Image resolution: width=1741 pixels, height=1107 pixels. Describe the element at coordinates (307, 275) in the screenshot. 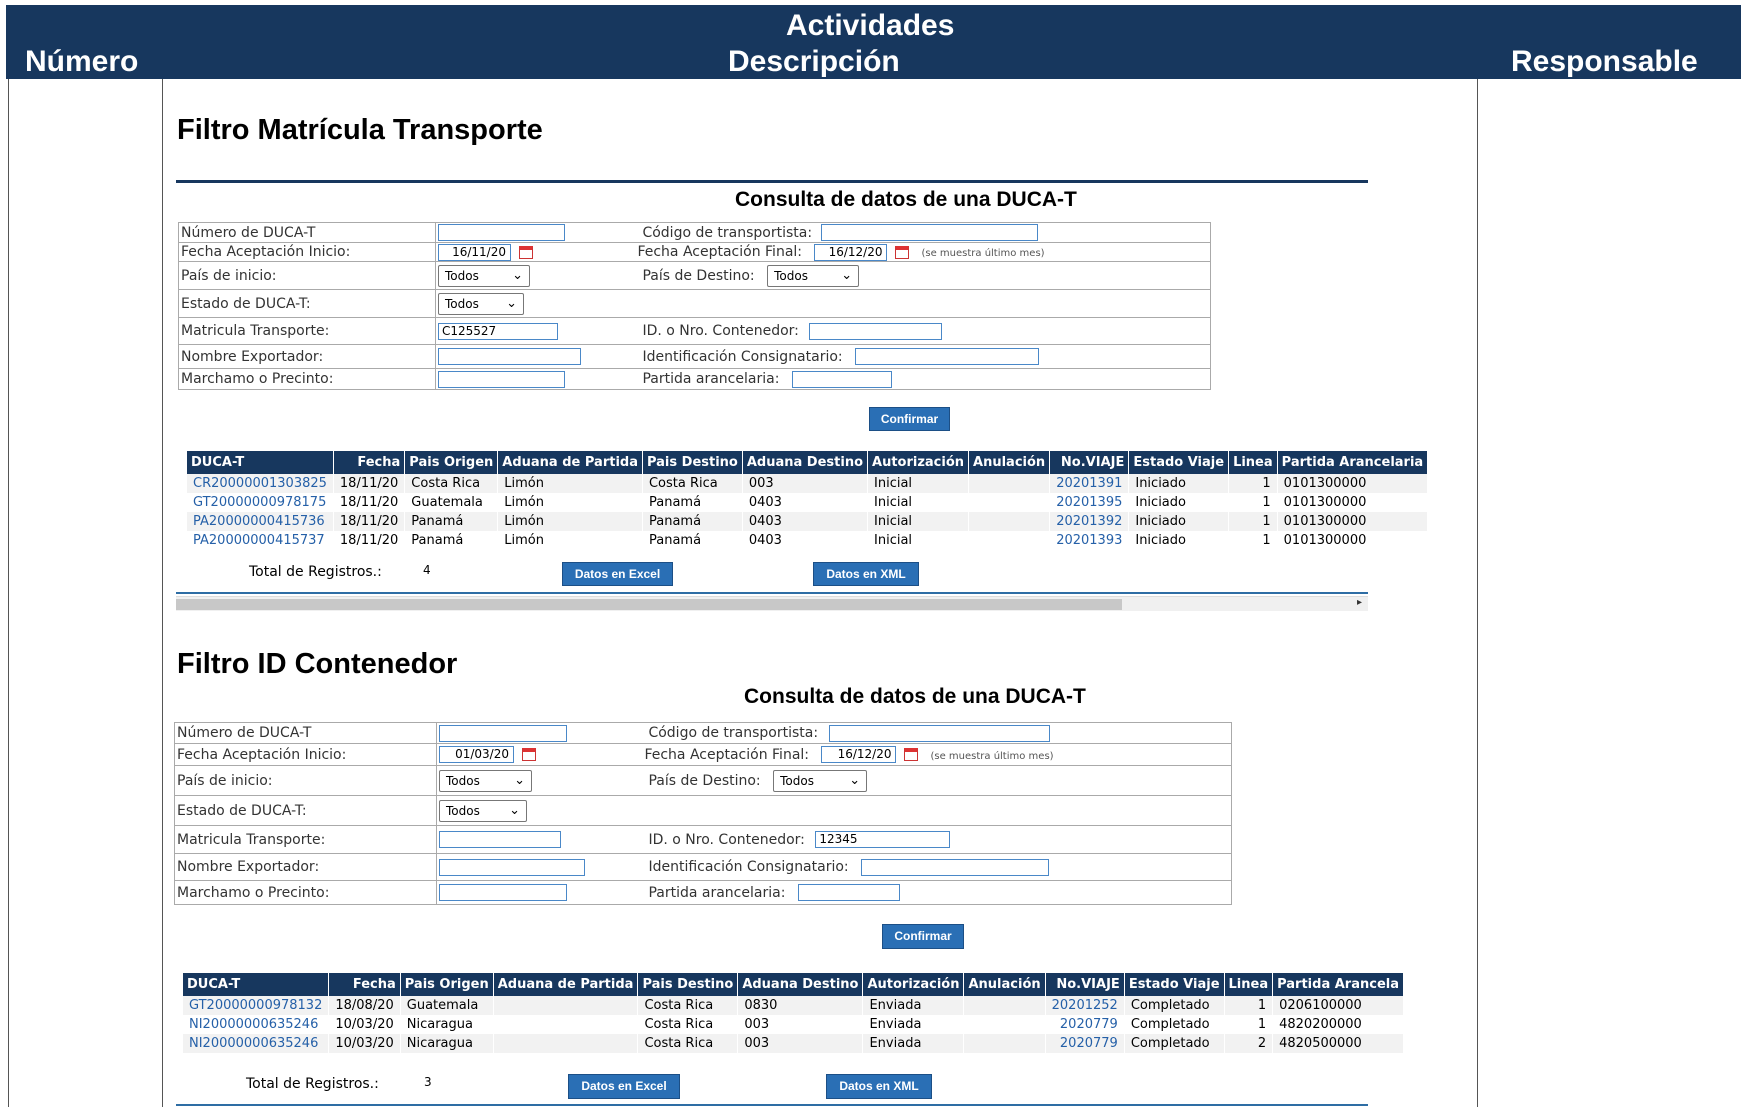

I see `field-label: País de inicio:` at that location.